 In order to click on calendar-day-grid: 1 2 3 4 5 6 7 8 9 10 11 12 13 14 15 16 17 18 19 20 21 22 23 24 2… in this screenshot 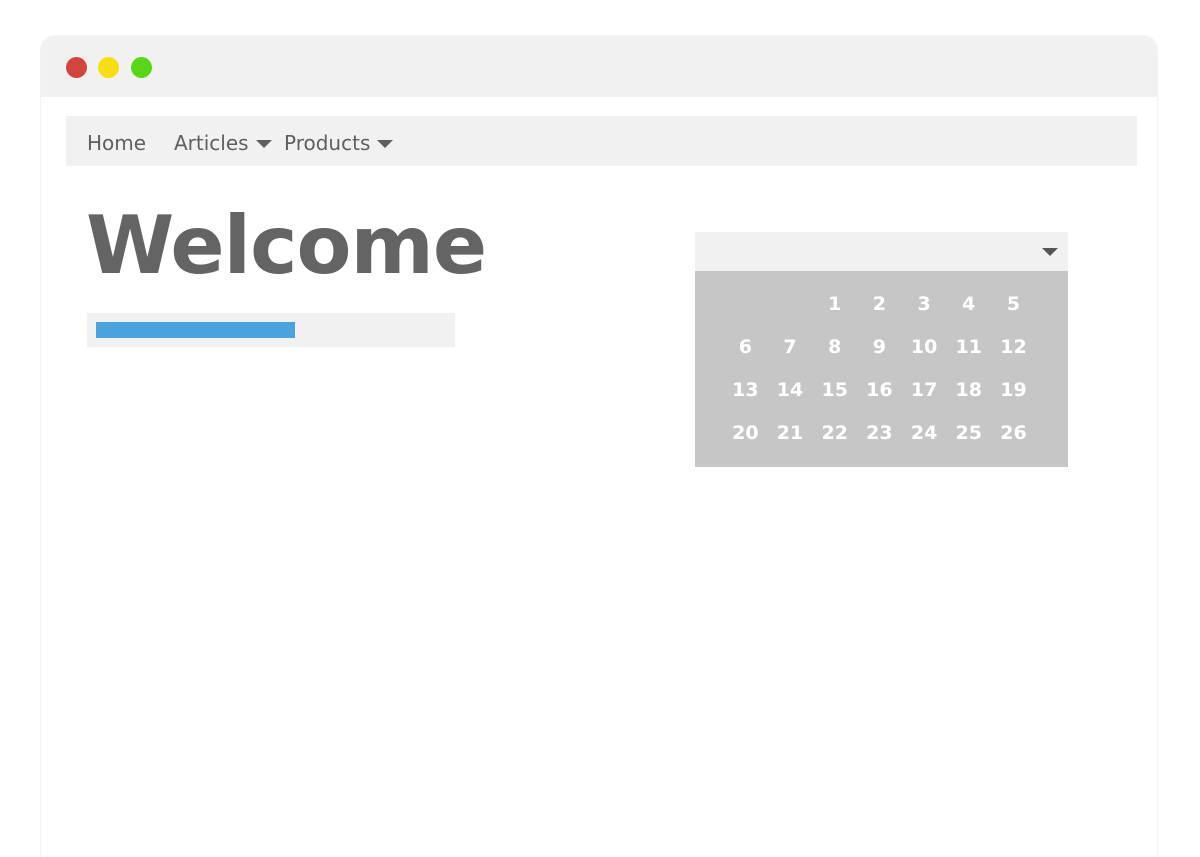, I will do `click(879, 369)`.